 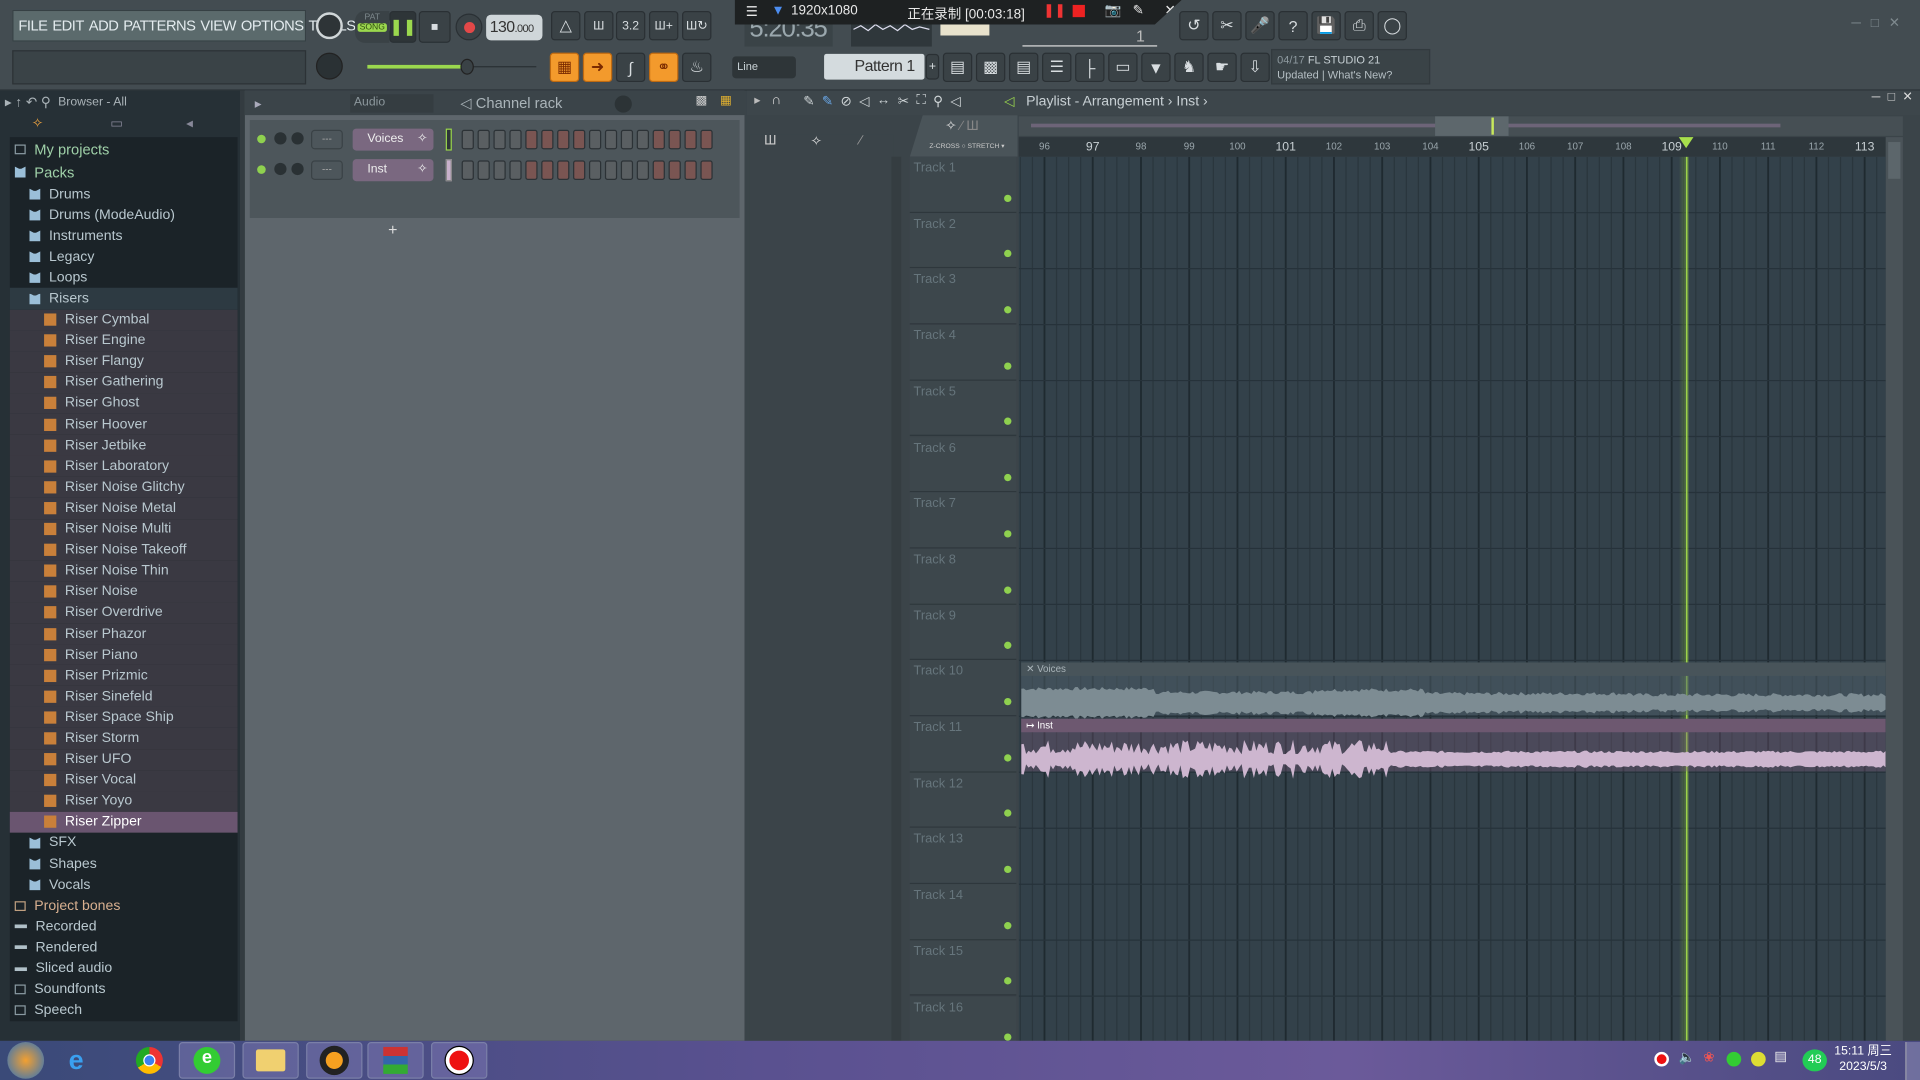 What do you see at coordinates (963, 576) in the screenshot?
I see `track-header: Track 8` at bounding box center [963, 576].